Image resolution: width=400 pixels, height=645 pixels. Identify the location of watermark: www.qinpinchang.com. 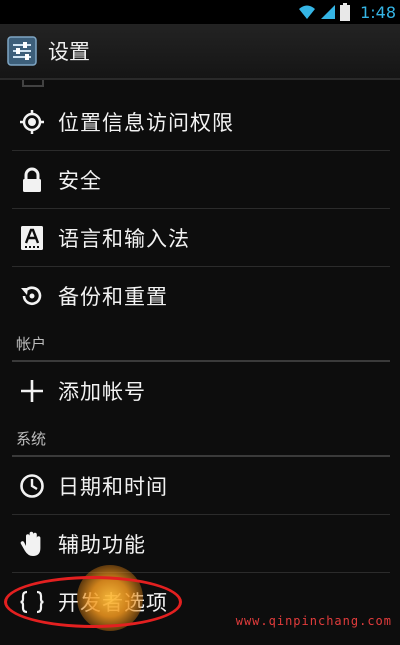
(313, 621).